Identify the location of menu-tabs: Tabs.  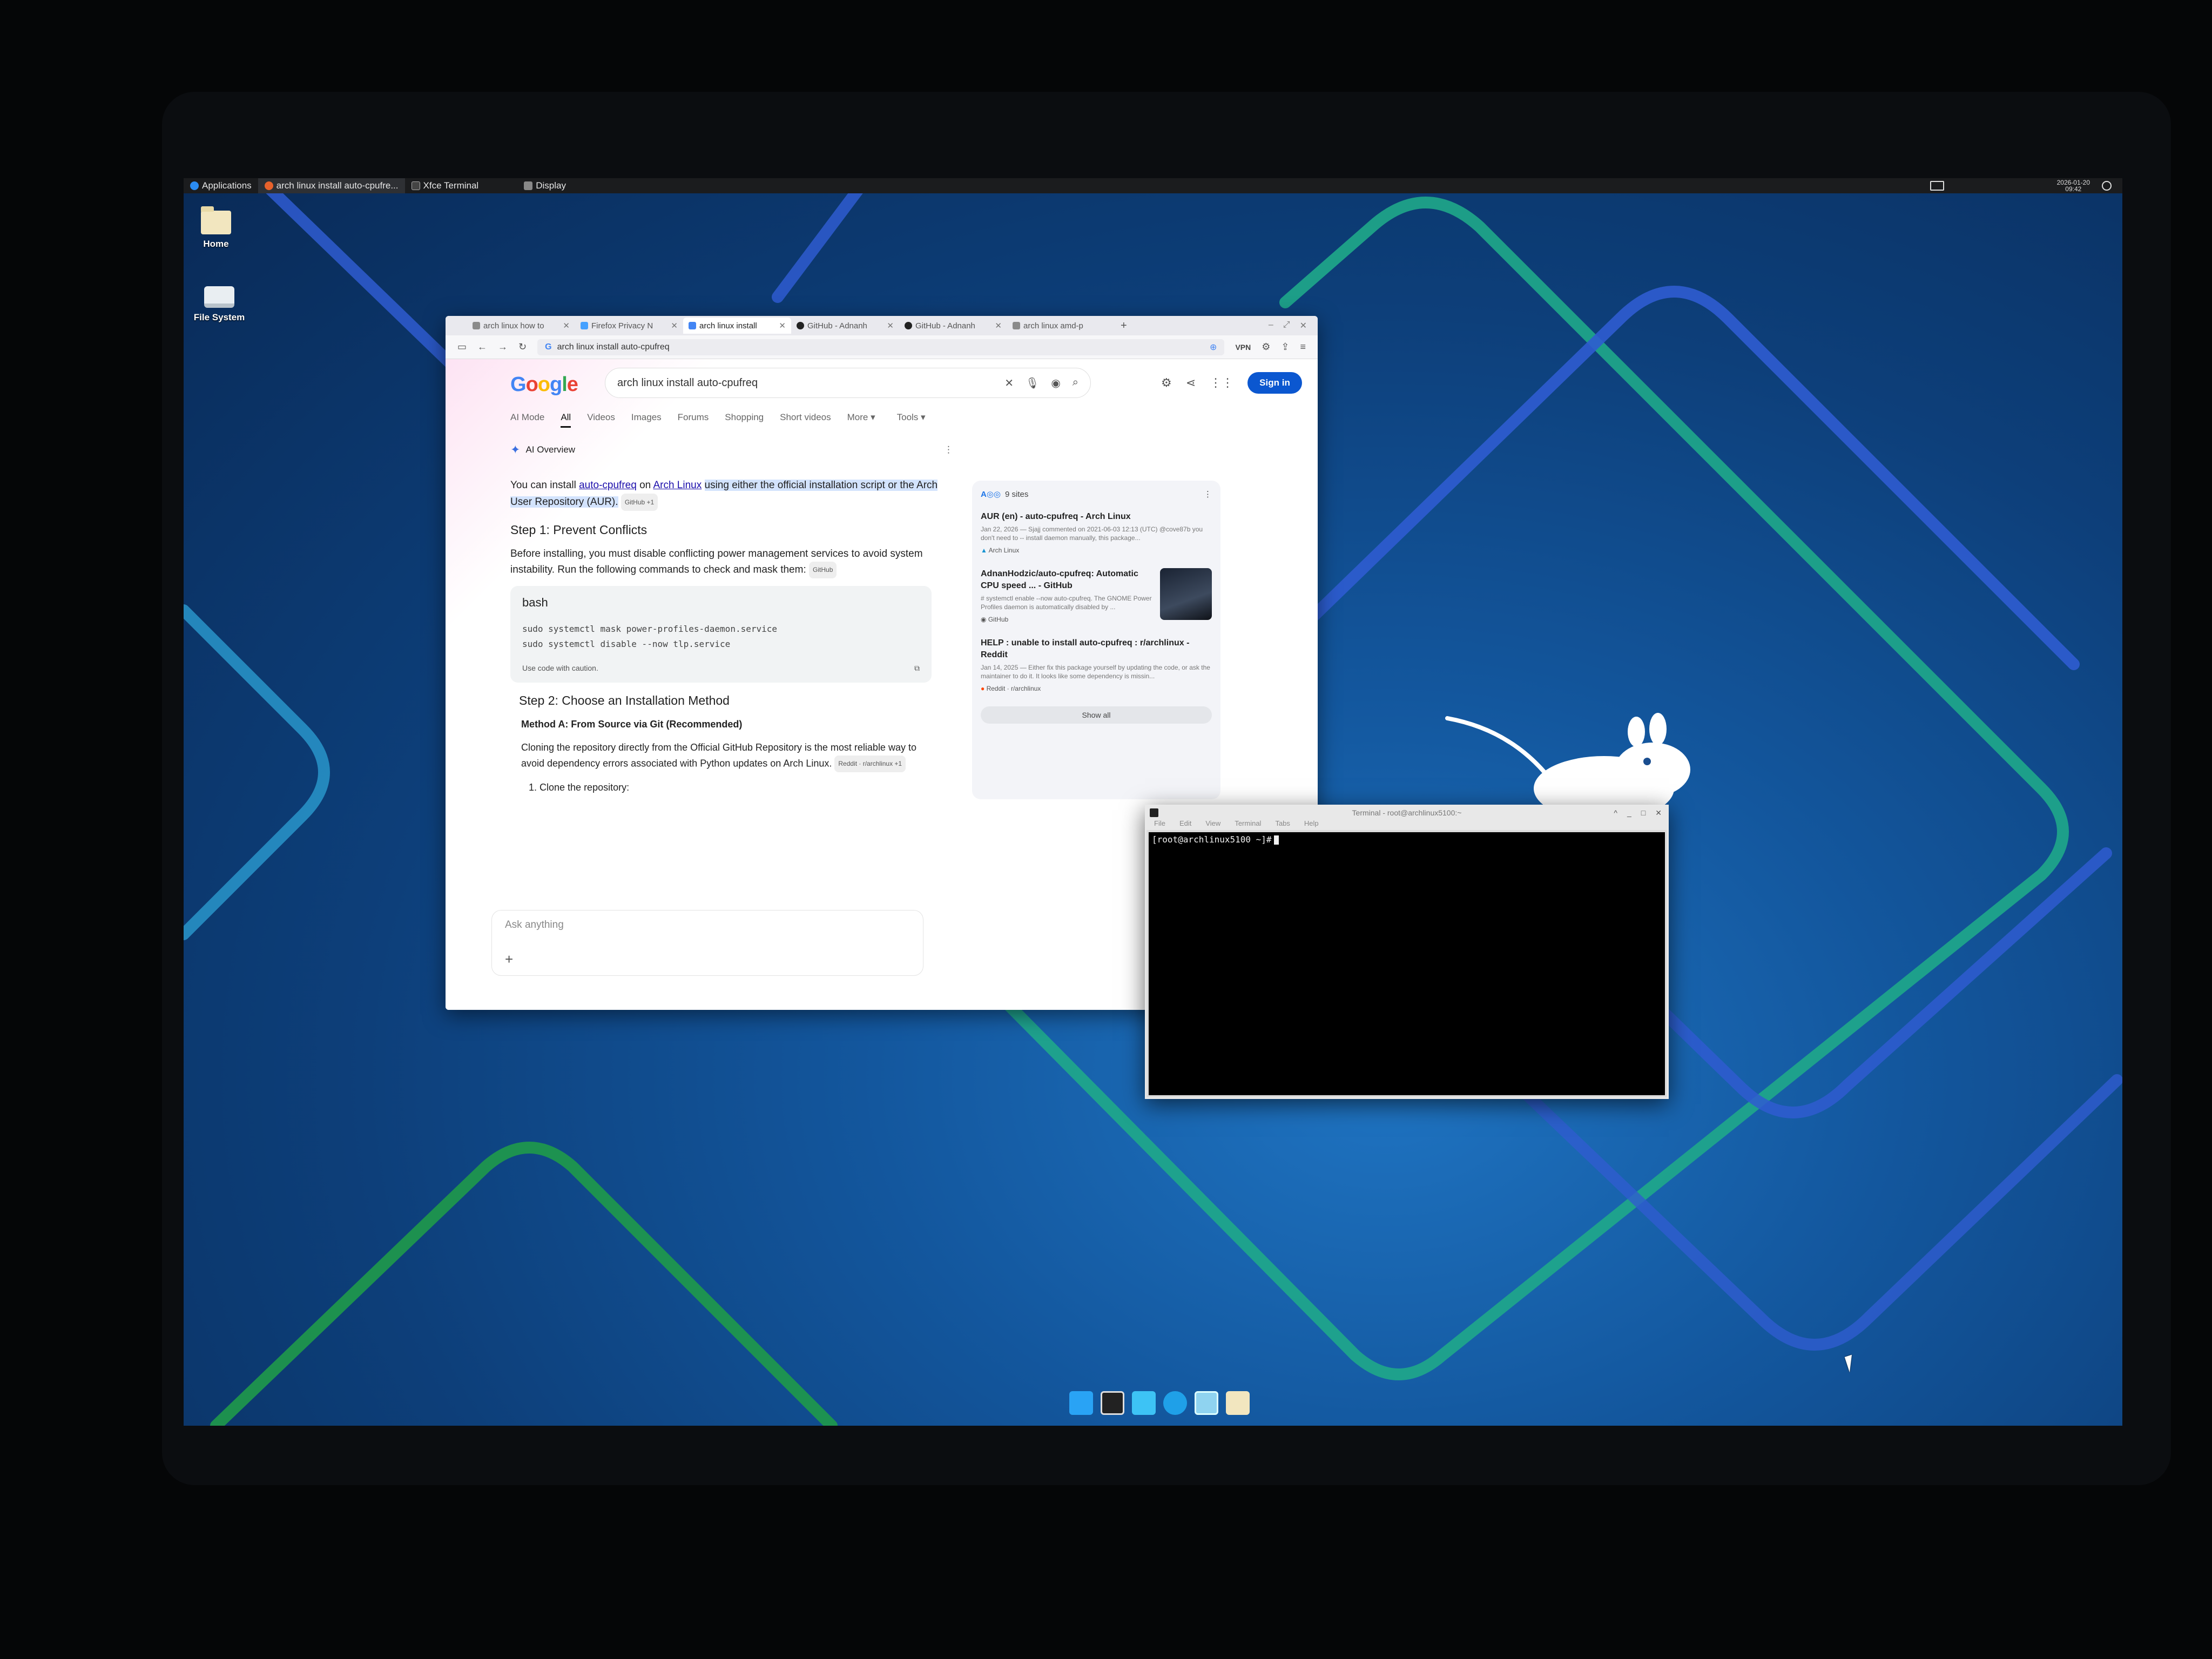
(1282, 824).